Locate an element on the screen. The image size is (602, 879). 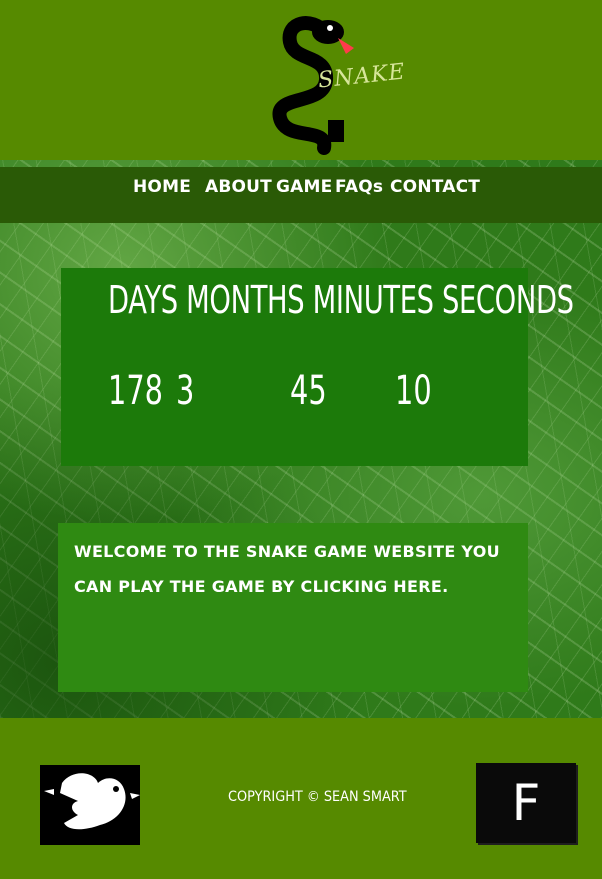
copyright-text: COPYRIGHT © SEAN SMART is located at coordinates (317, 797).